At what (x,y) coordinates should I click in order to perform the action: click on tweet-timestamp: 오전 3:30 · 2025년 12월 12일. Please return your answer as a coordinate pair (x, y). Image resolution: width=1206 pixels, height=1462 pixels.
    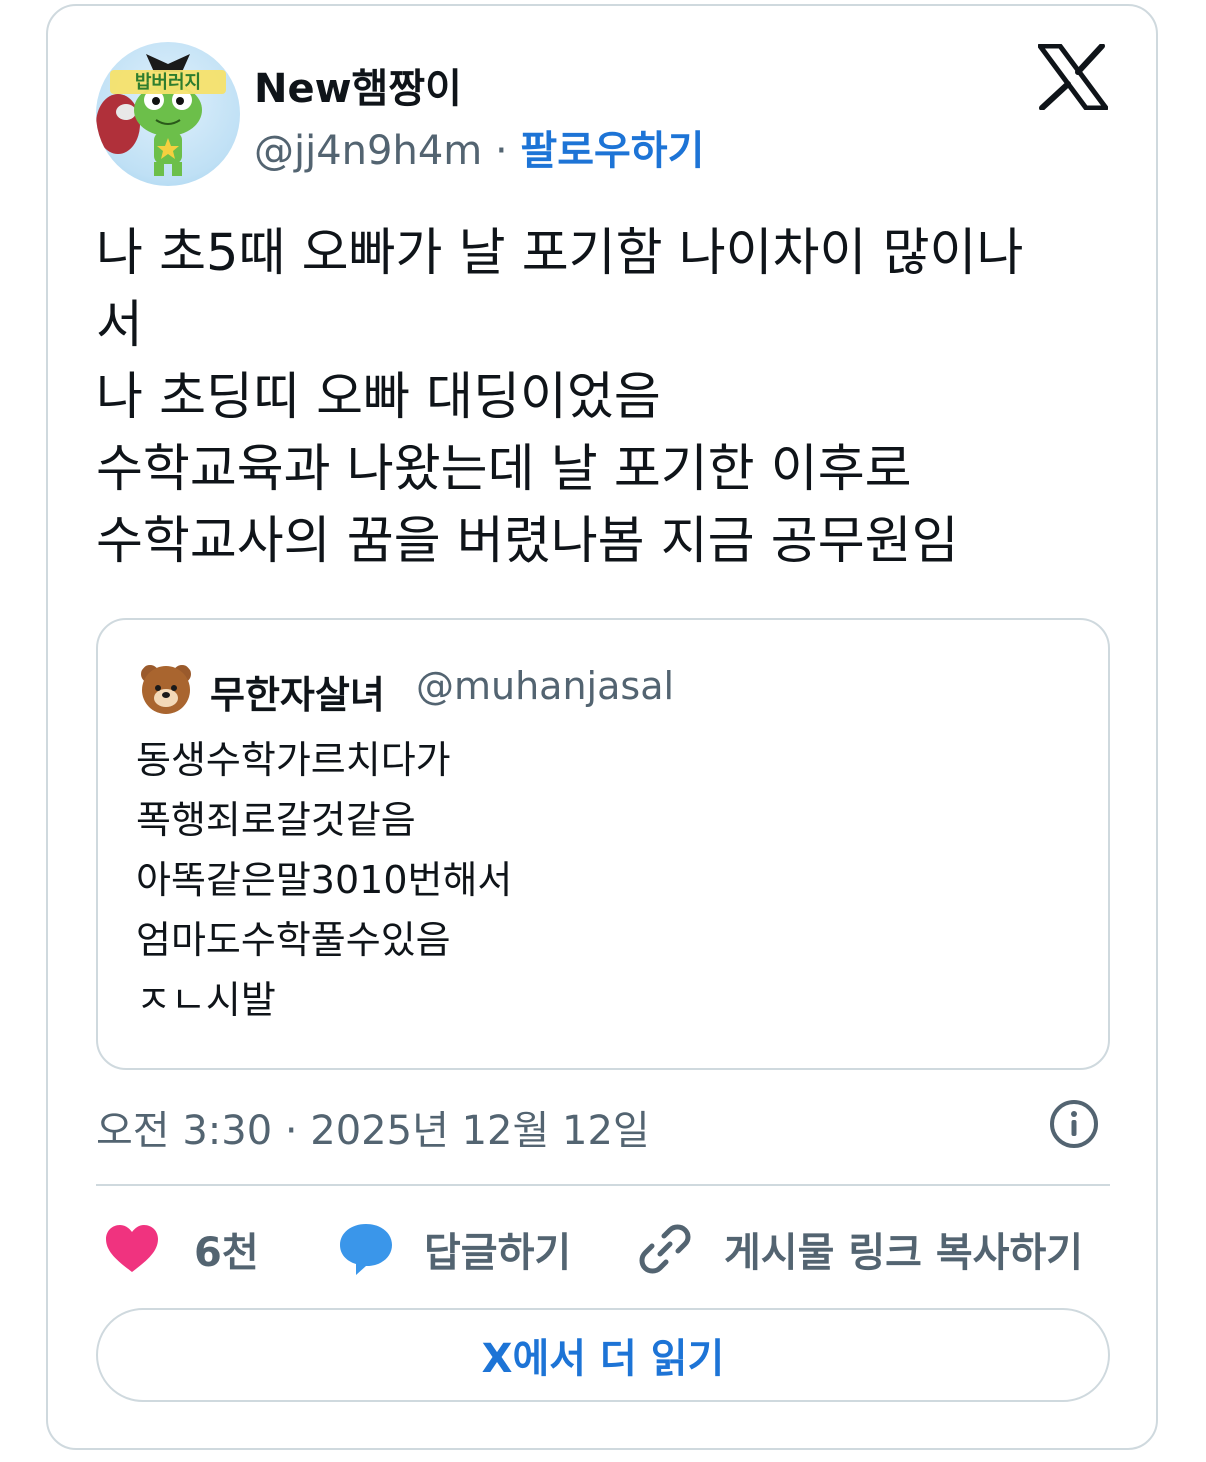
    Looking at the image, I should click on (373, 1127).